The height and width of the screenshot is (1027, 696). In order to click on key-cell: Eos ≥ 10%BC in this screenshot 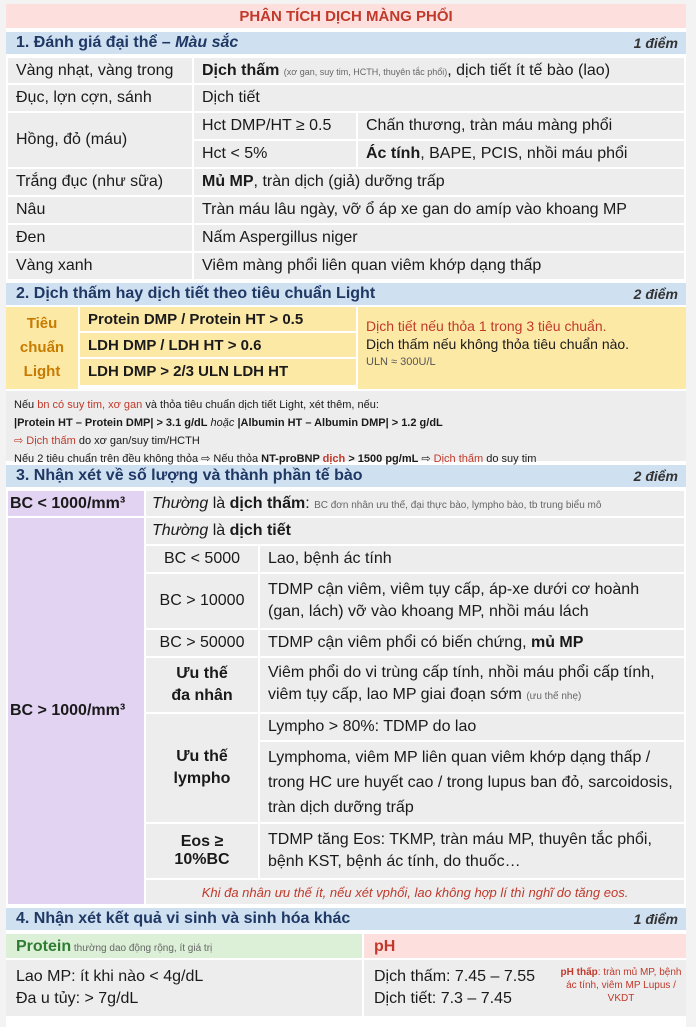, I will do `click(202, 851)`.